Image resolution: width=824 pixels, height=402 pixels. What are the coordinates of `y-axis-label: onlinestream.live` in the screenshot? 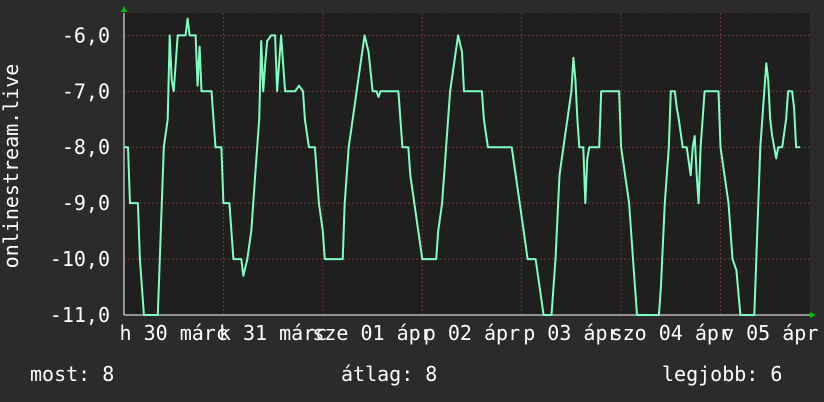 It's located at (11, 166).